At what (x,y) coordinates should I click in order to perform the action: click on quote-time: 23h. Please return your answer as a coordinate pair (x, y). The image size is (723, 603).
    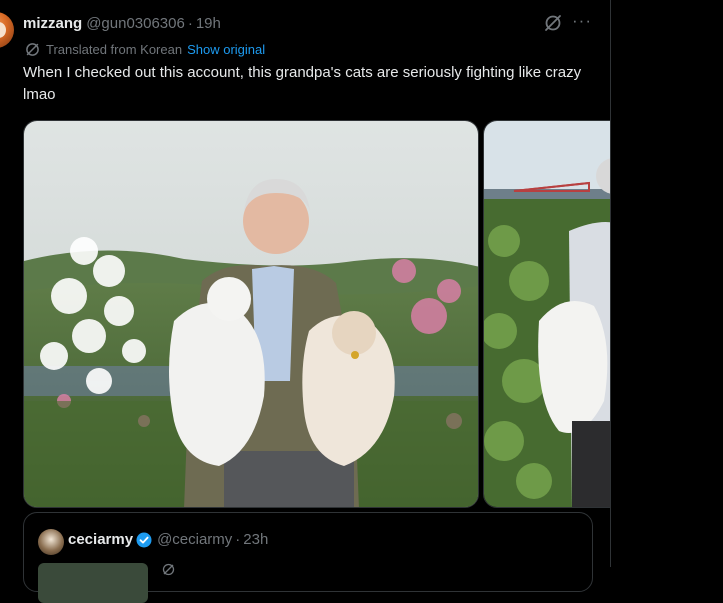
    Looking at the image, I should click on (255, 539).